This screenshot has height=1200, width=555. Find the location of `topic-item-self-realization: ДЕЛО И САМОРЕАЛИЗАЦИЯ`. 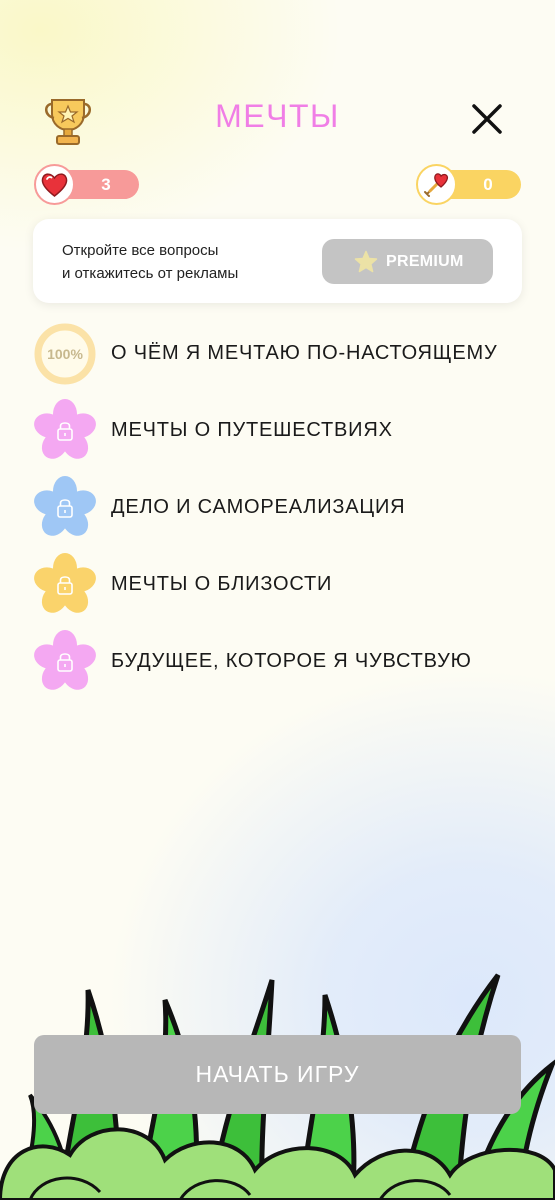

topic-item-self-realization: ДЕЛО И САМОРЕАЛИЗАЦИЯ is located at coordinates (277, 509).